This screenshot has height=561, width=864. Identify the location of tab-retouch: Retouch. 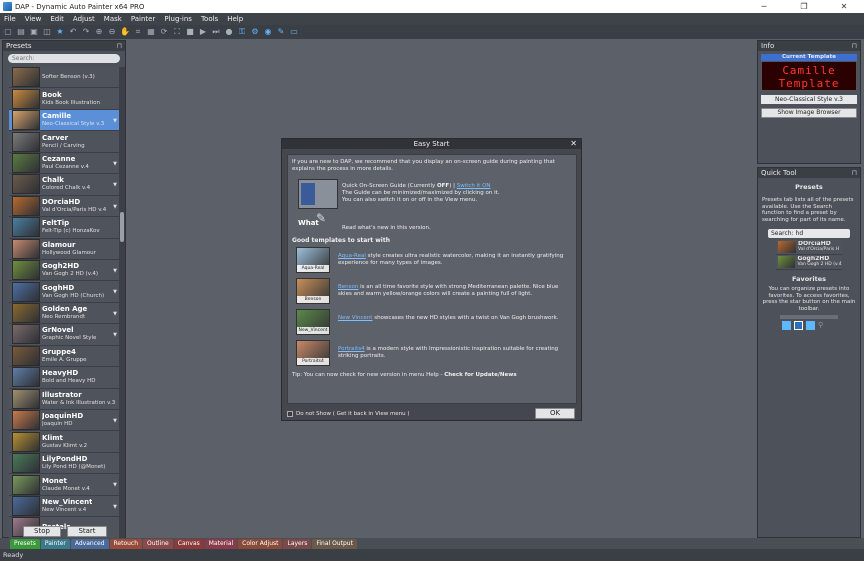
(126, 544).